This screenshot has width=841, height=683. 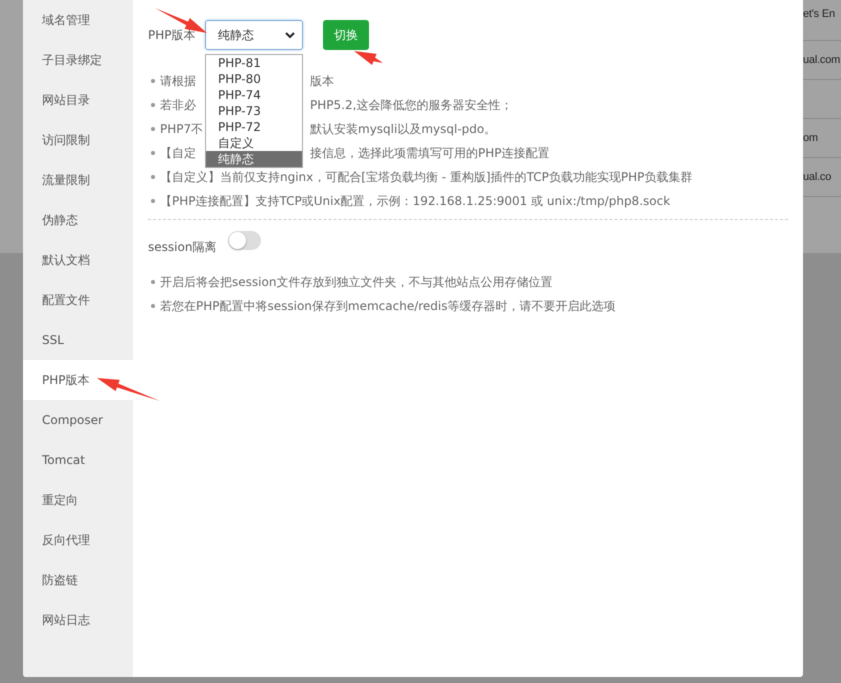 What do you see at coordinates (430, 153) in the screenshot?
I see `note-text: 接信息，选择此项需填写可用的PHP连接配置` at bounding box center [430, 153].